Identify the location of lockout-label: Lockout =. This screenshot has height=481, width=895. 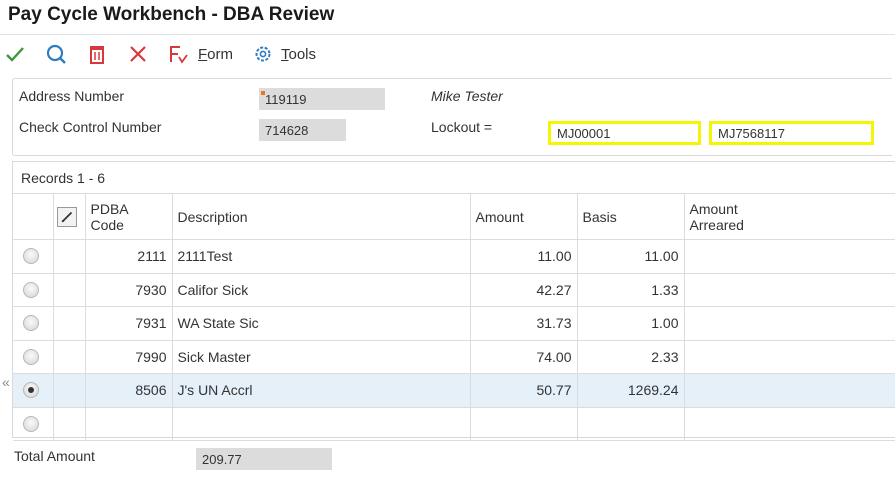
(462, 127).